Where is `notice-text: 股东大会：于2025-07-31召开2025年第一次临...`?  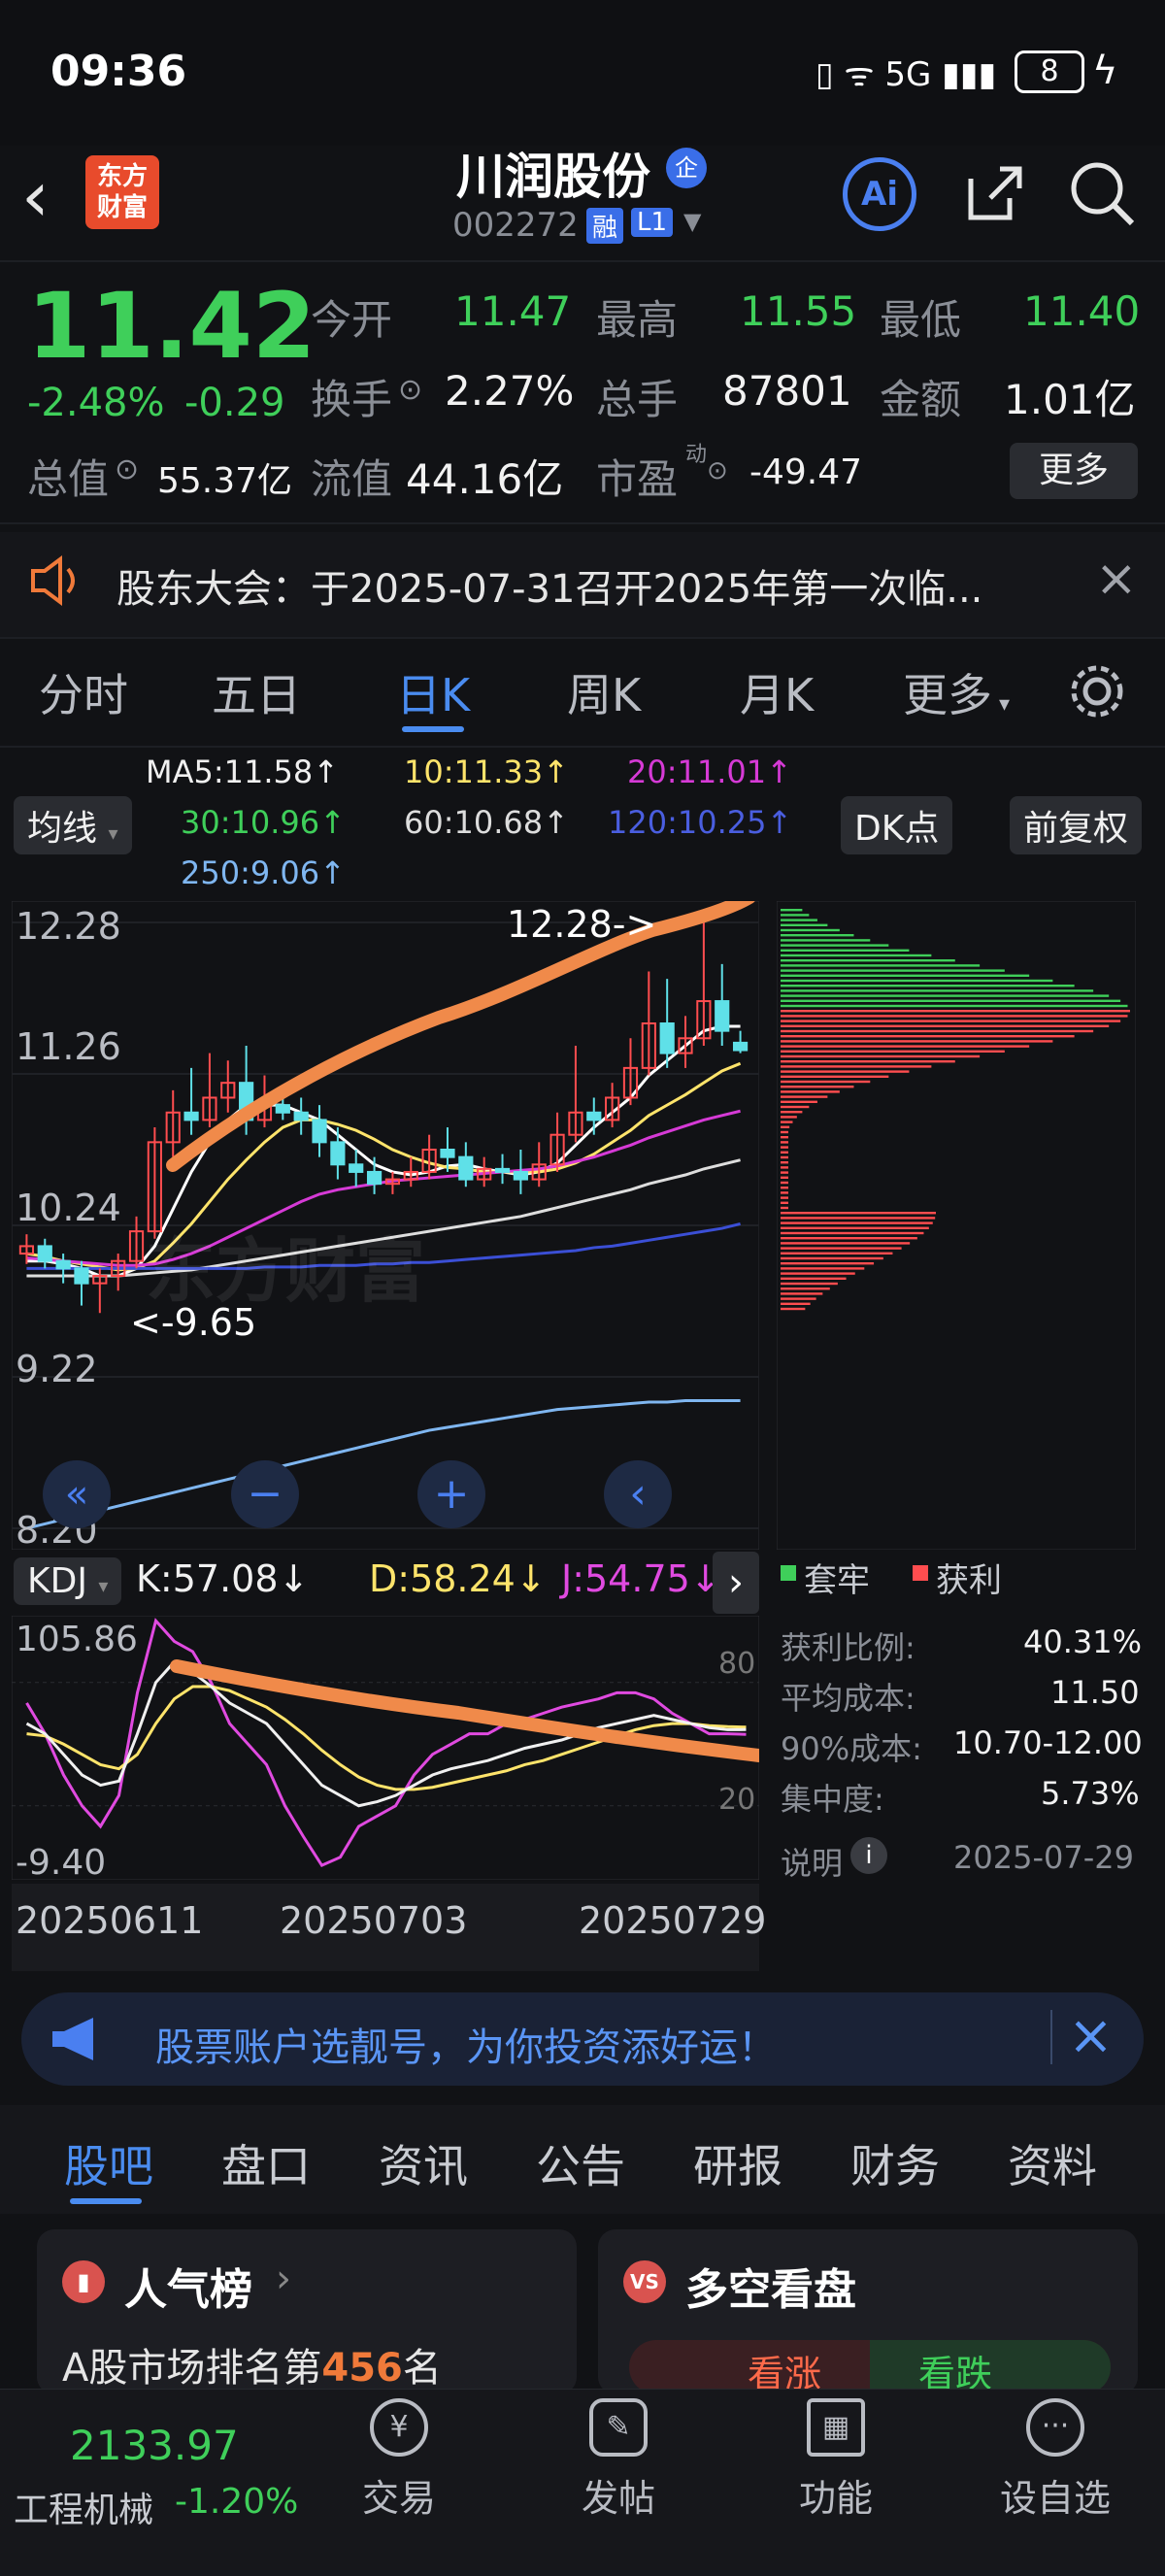 notice-text: 股东大会：于2025-07-31召开2025年第一次临... is located at coordinates (549, 586).